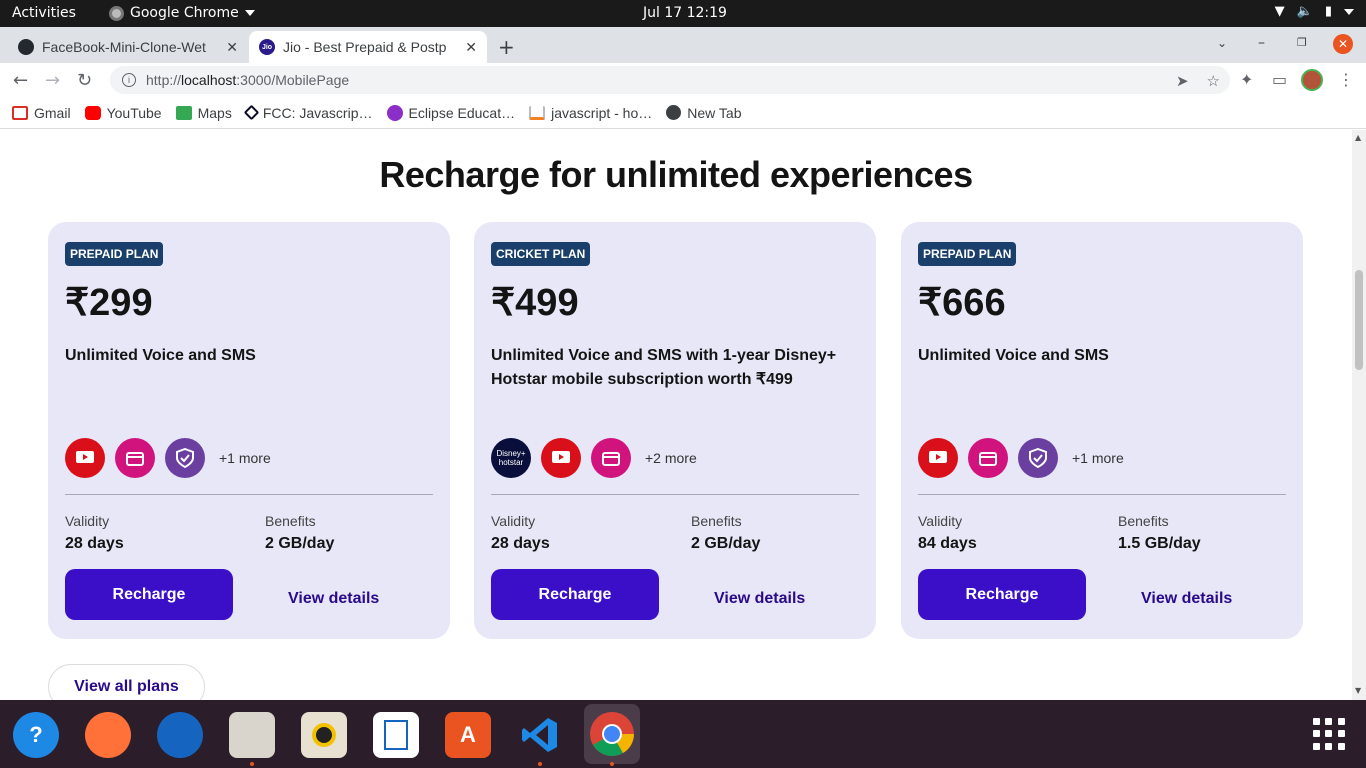 This screenshot has height=768, width=1366. Describe the element at coordinates (394, 112) in the screenshot. I see `eclipse-icon` at that location.